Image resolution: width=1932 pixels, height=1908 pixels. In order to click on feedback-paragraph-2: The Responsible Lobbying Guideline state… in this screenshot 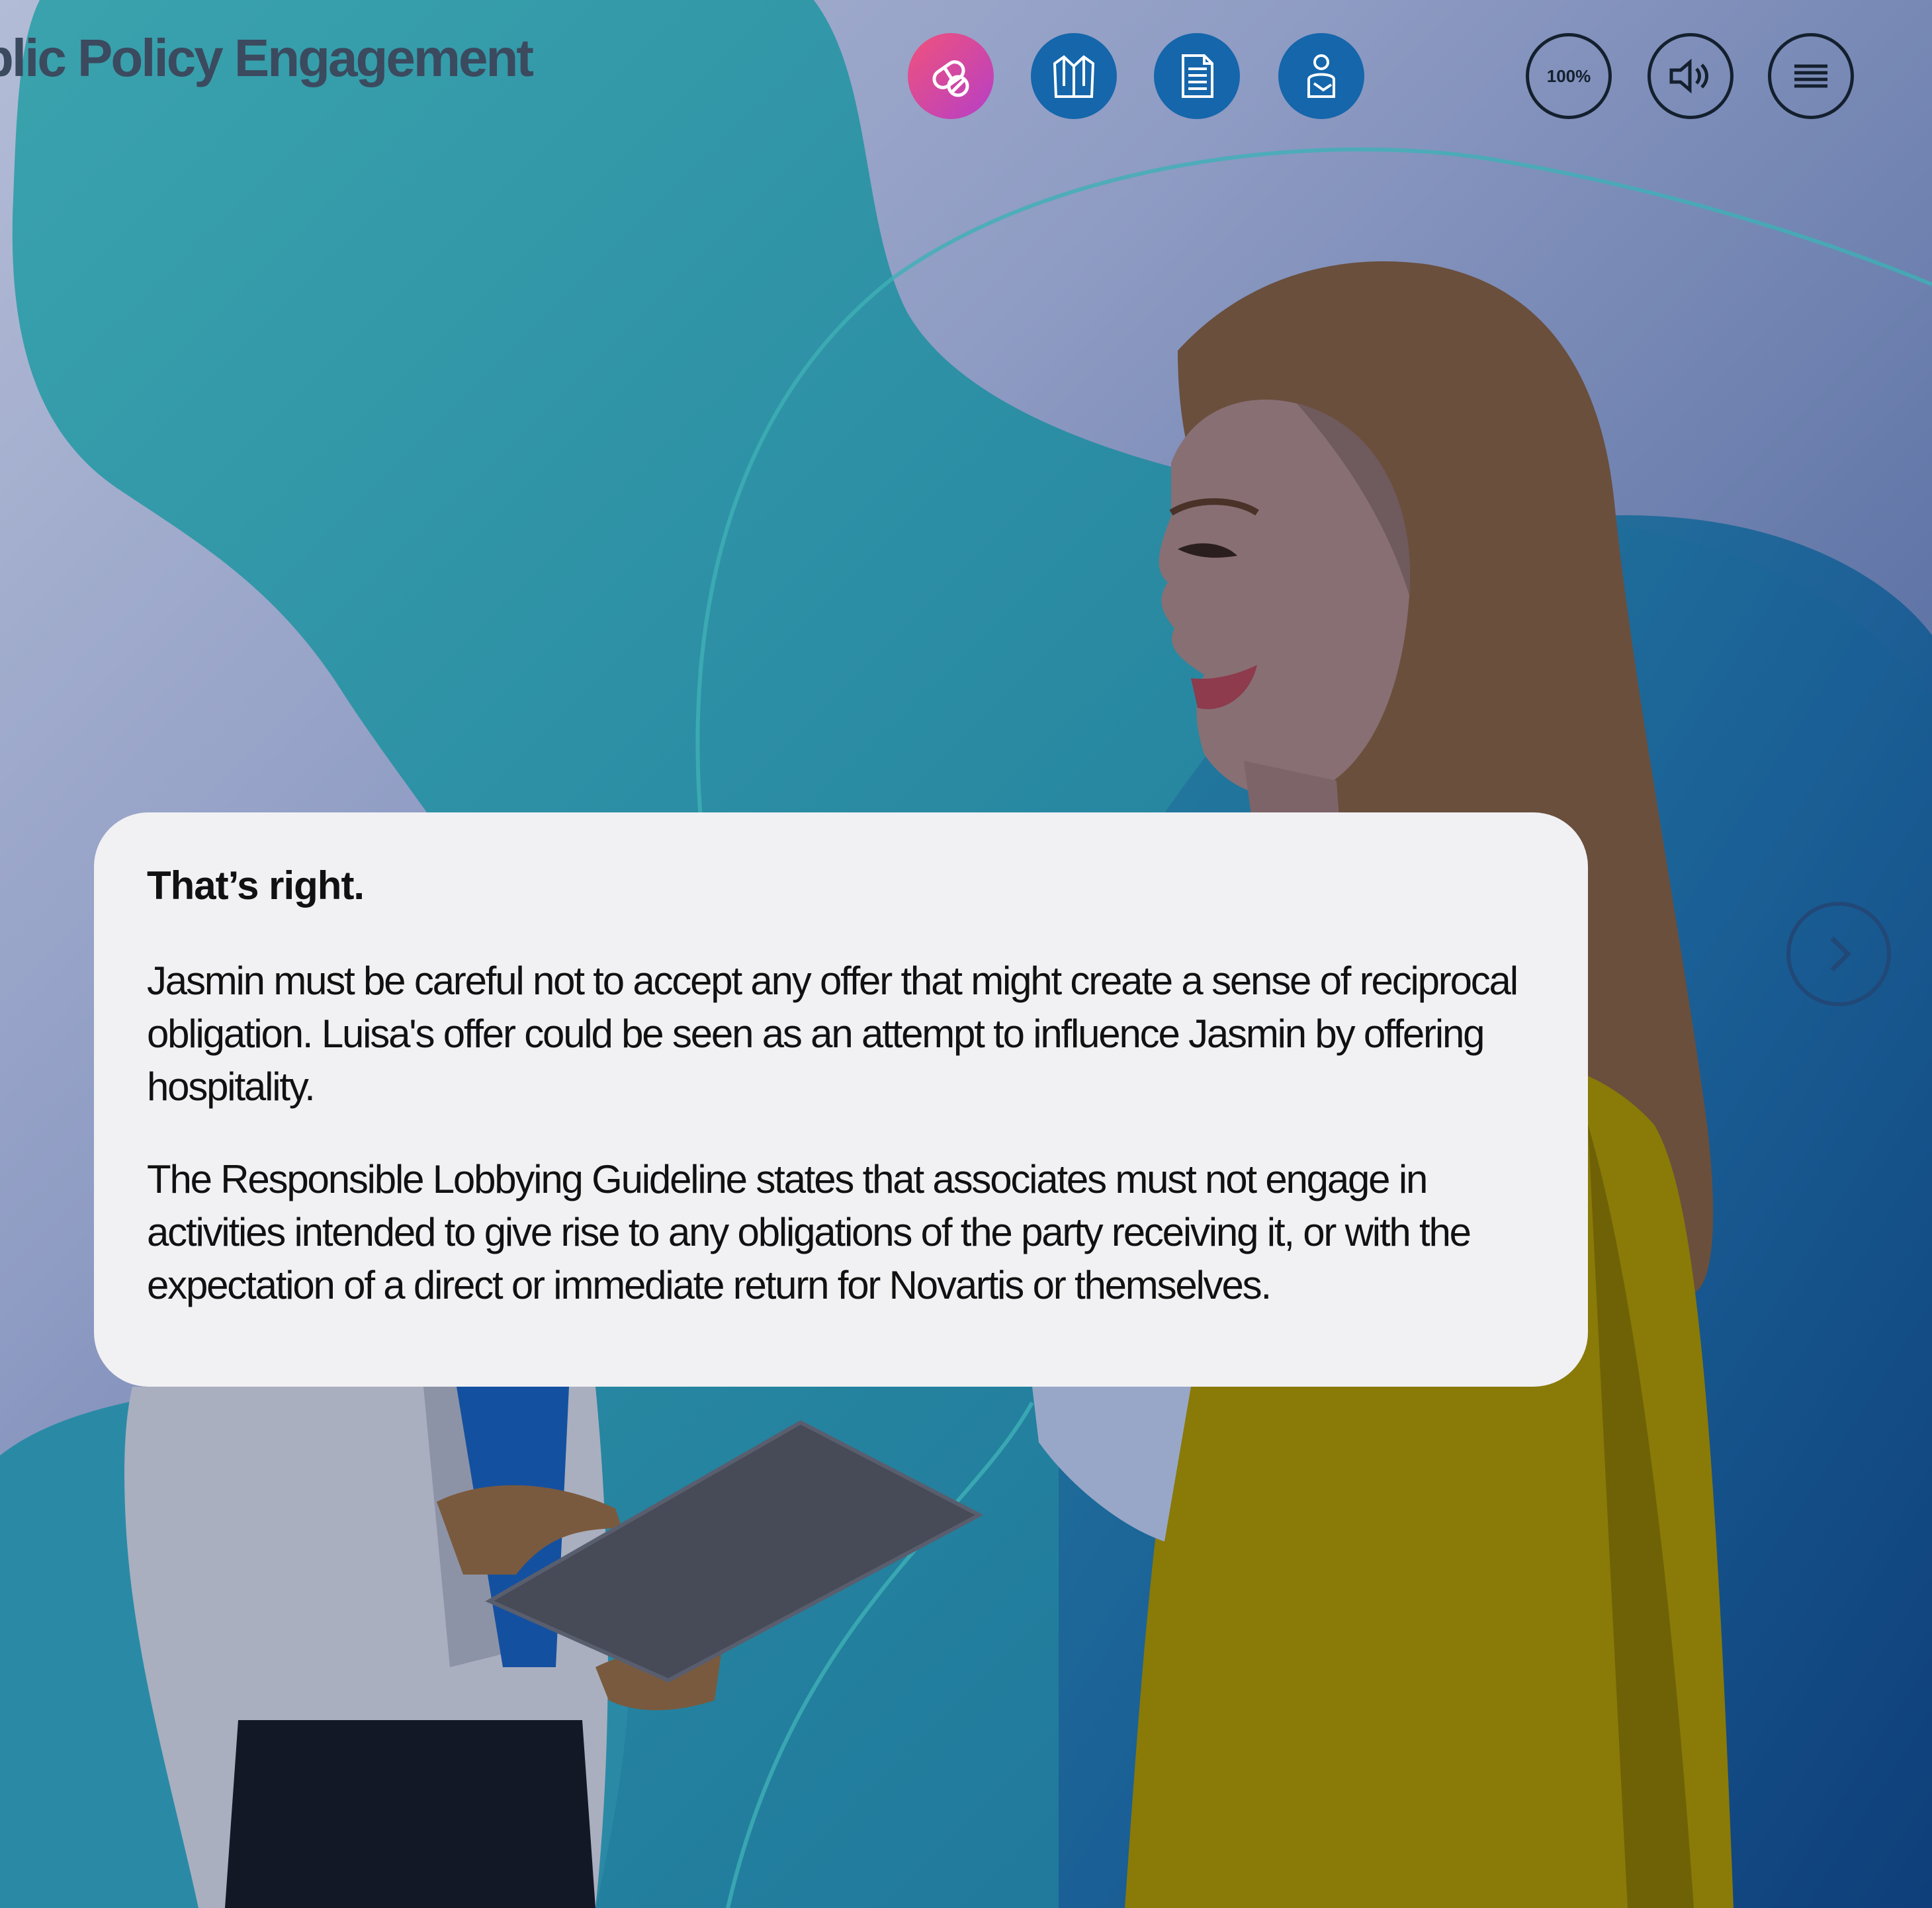, I will do `click(809, 1232)`.